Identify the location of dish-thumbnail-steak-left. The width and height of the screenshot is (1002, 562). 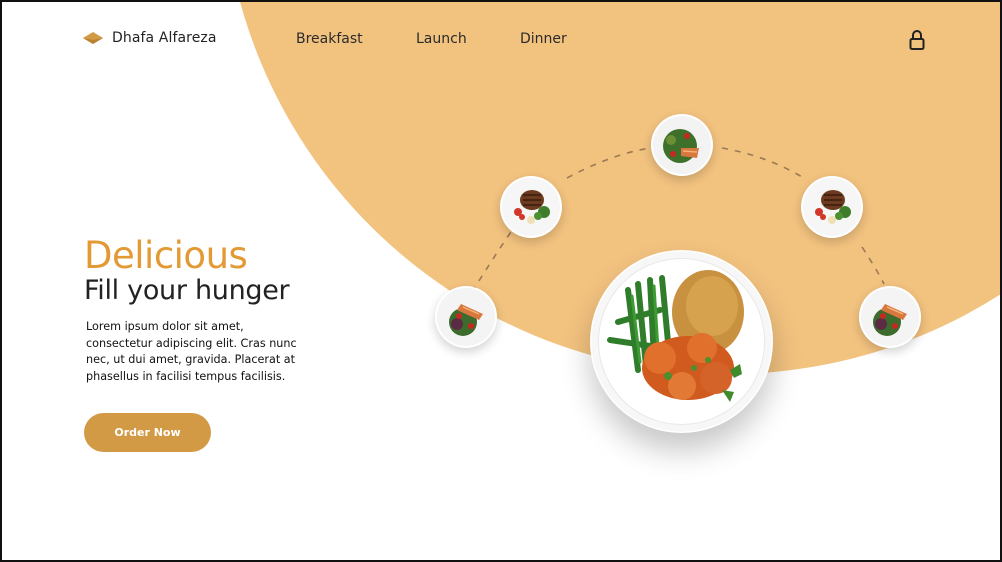
(531, 207).